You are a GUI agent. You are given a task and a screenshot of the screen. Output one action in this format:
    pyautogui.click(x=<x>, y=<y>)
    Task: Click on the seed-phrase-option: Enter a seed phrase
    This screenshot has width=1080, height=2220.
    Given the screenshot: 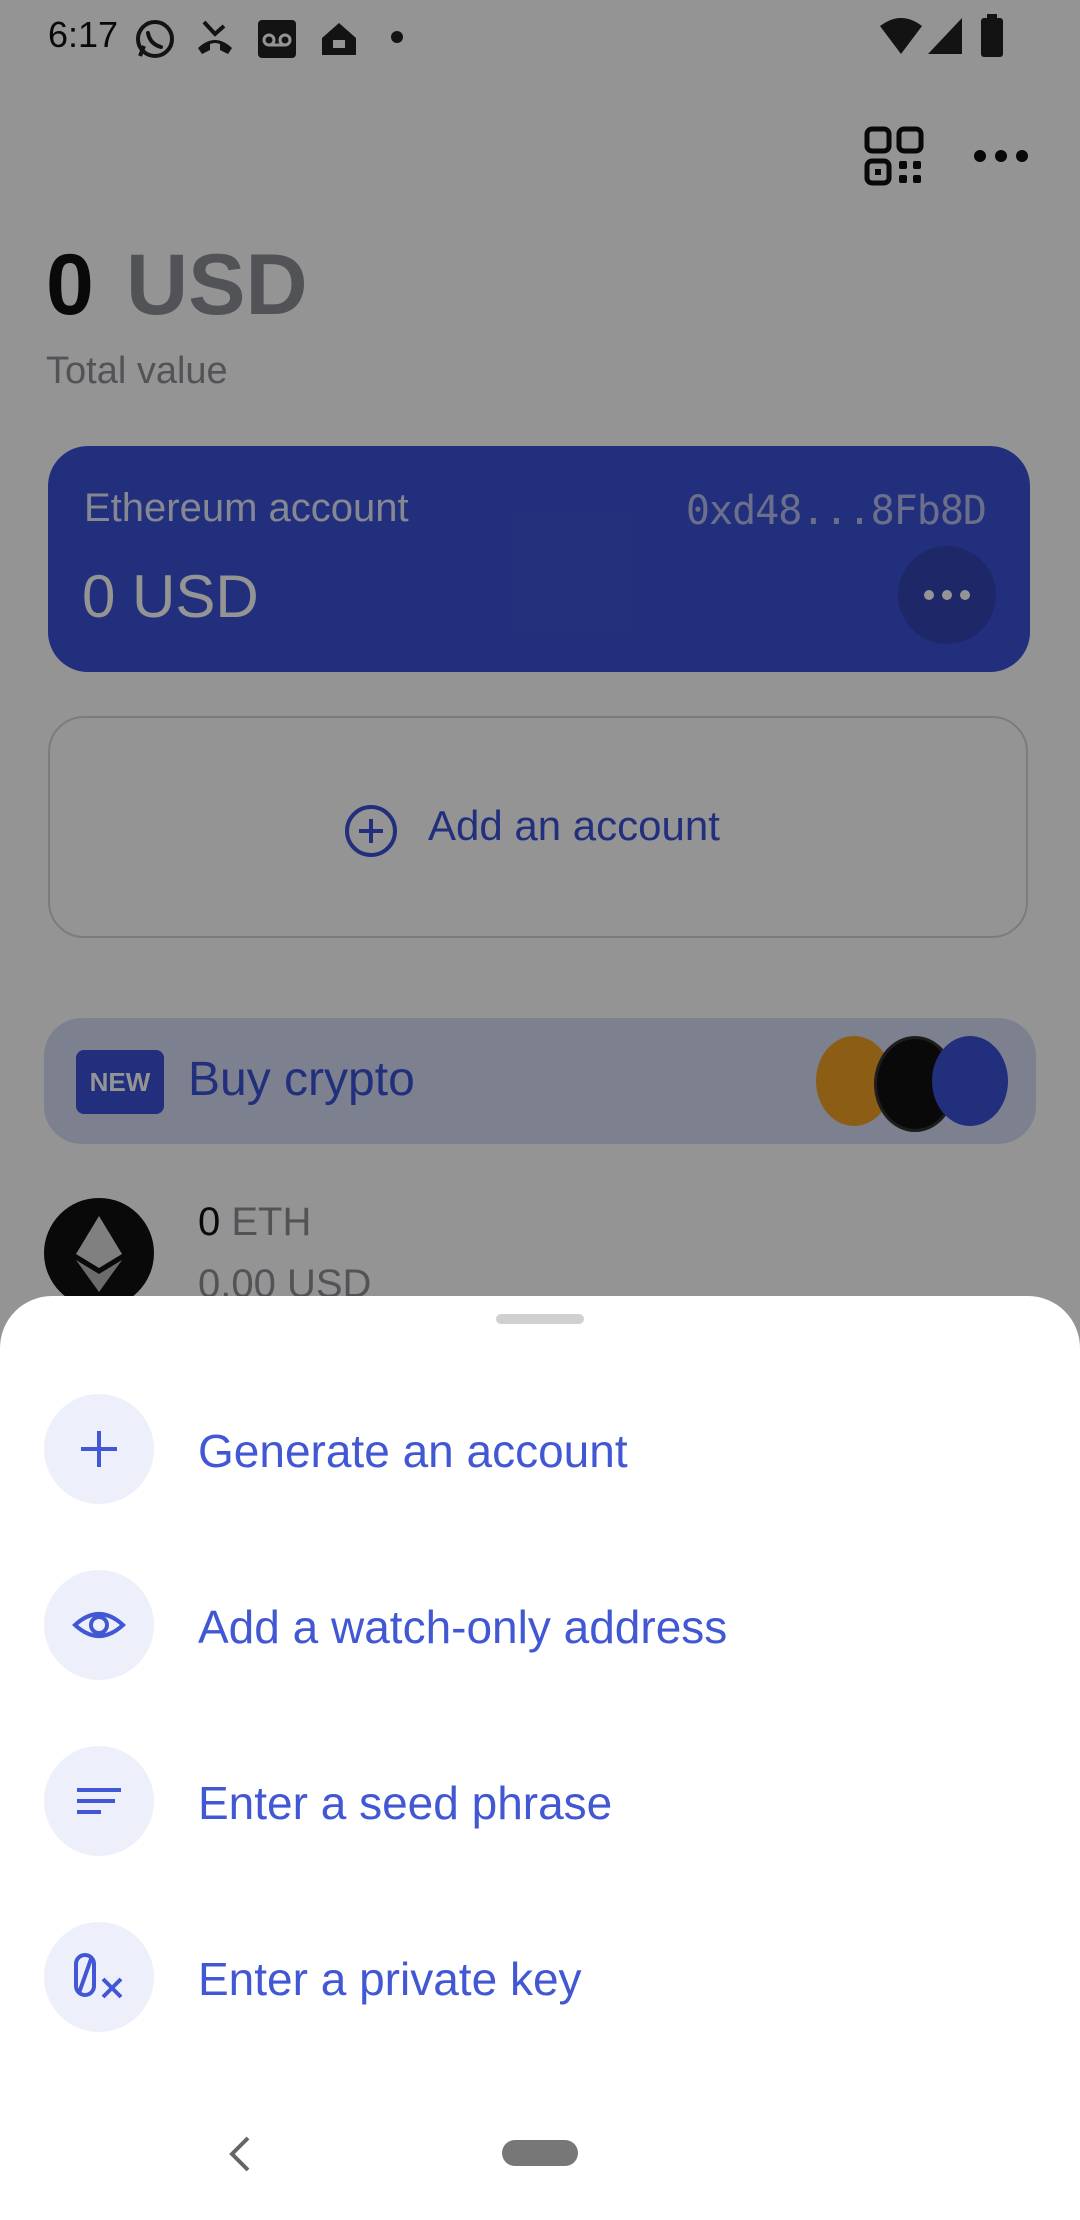 What is the action you would take?
    pyautogui.click(x=540, y=1801)
    